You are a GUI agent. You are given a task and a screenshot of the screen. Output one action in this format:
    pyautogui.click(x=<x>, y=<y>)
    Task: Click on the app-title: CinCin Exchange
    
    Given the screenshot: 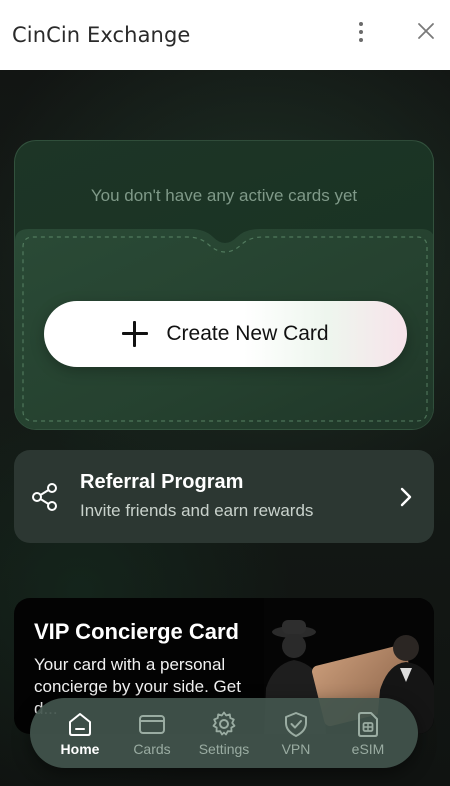 What is the action you would take?
    pyautogui.click(x=101, y=35)
    